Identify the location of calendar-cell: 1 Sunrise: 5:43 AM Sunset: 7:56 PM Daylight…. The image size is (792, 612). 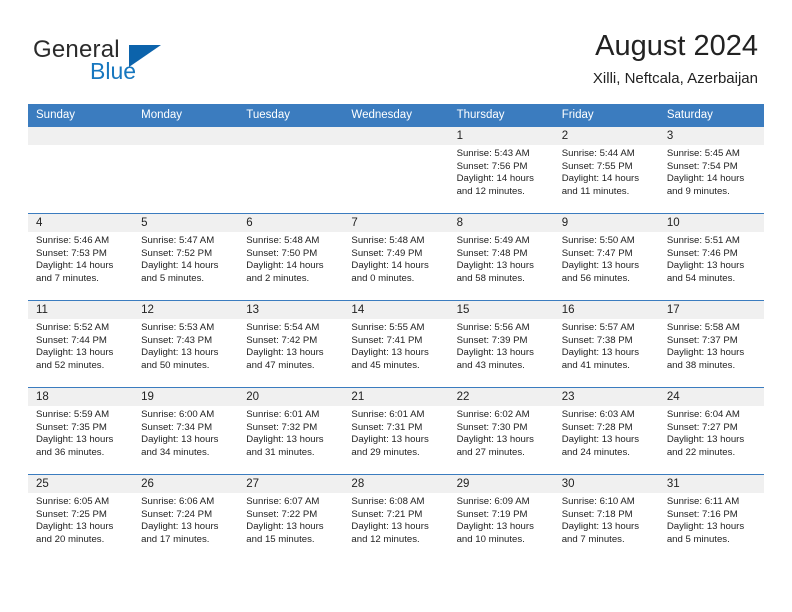
(501, 170).